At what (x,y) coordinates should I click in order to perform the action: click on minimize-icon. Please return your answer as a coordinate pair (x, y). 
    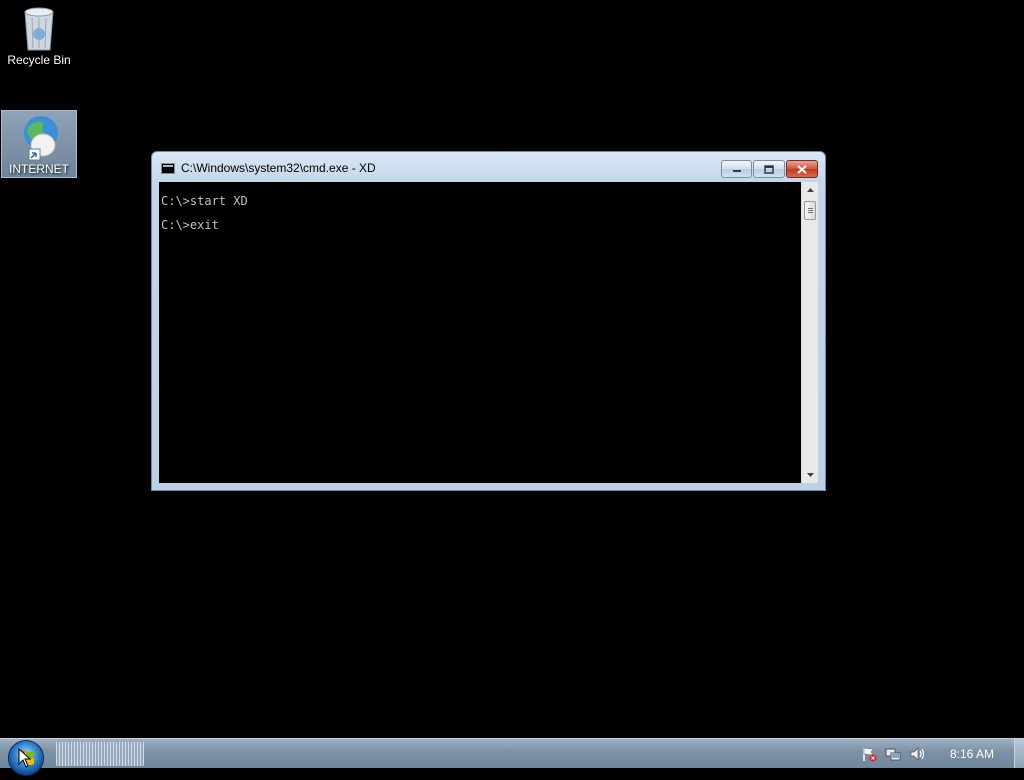
    Looking at the image, I should click on (736, 171).